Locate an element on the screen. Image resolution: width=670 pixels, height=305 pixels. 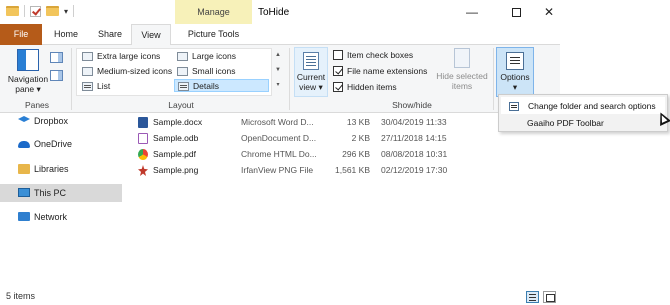
hide-selected-label-2: items is located at coordinates (462, 86).